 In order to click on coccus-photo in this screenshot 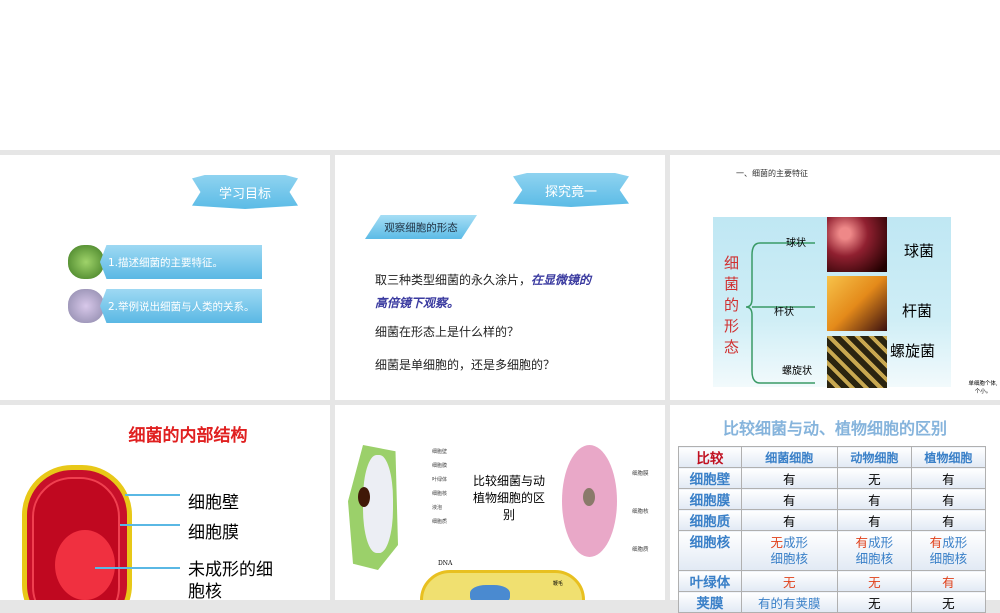, I will do `click(857, 244)`.